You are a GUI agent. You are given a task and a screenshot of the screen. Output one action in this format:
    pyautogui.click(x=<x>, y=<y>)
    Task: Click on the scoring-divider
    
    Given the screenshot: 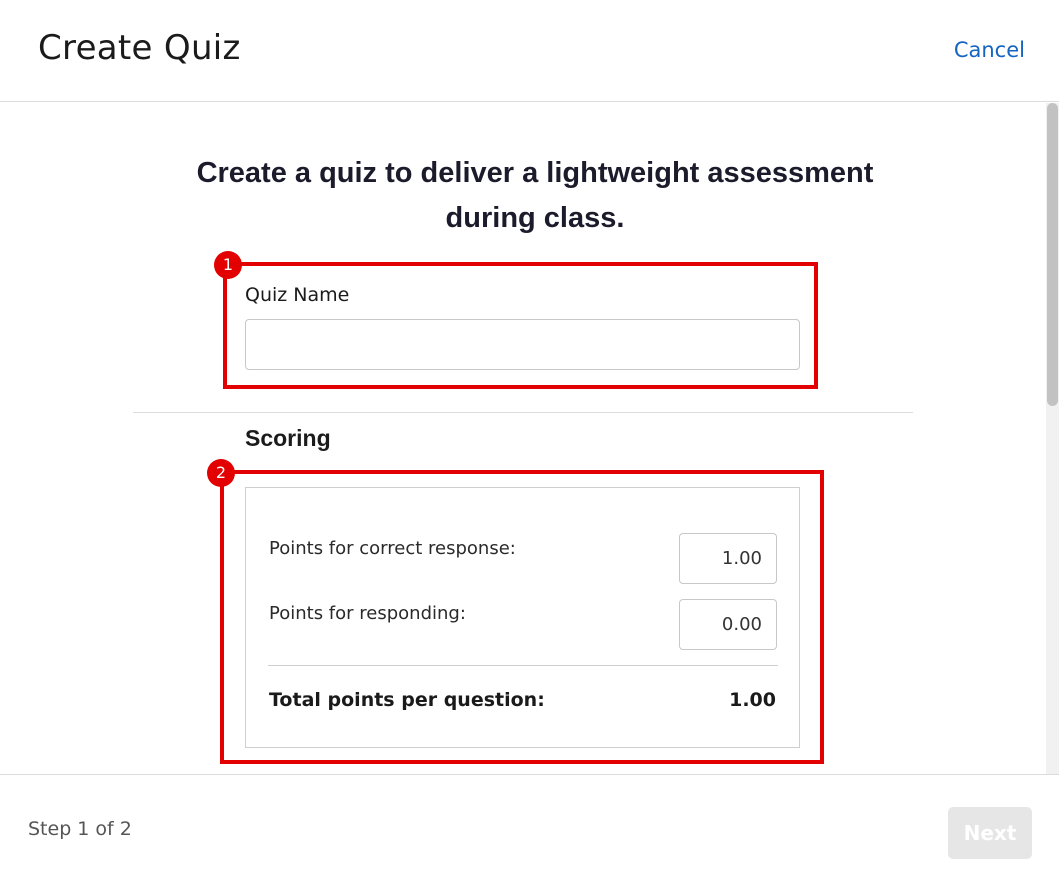 What is the action you would take?
    pyautogui.click(x=523, y=665)
    